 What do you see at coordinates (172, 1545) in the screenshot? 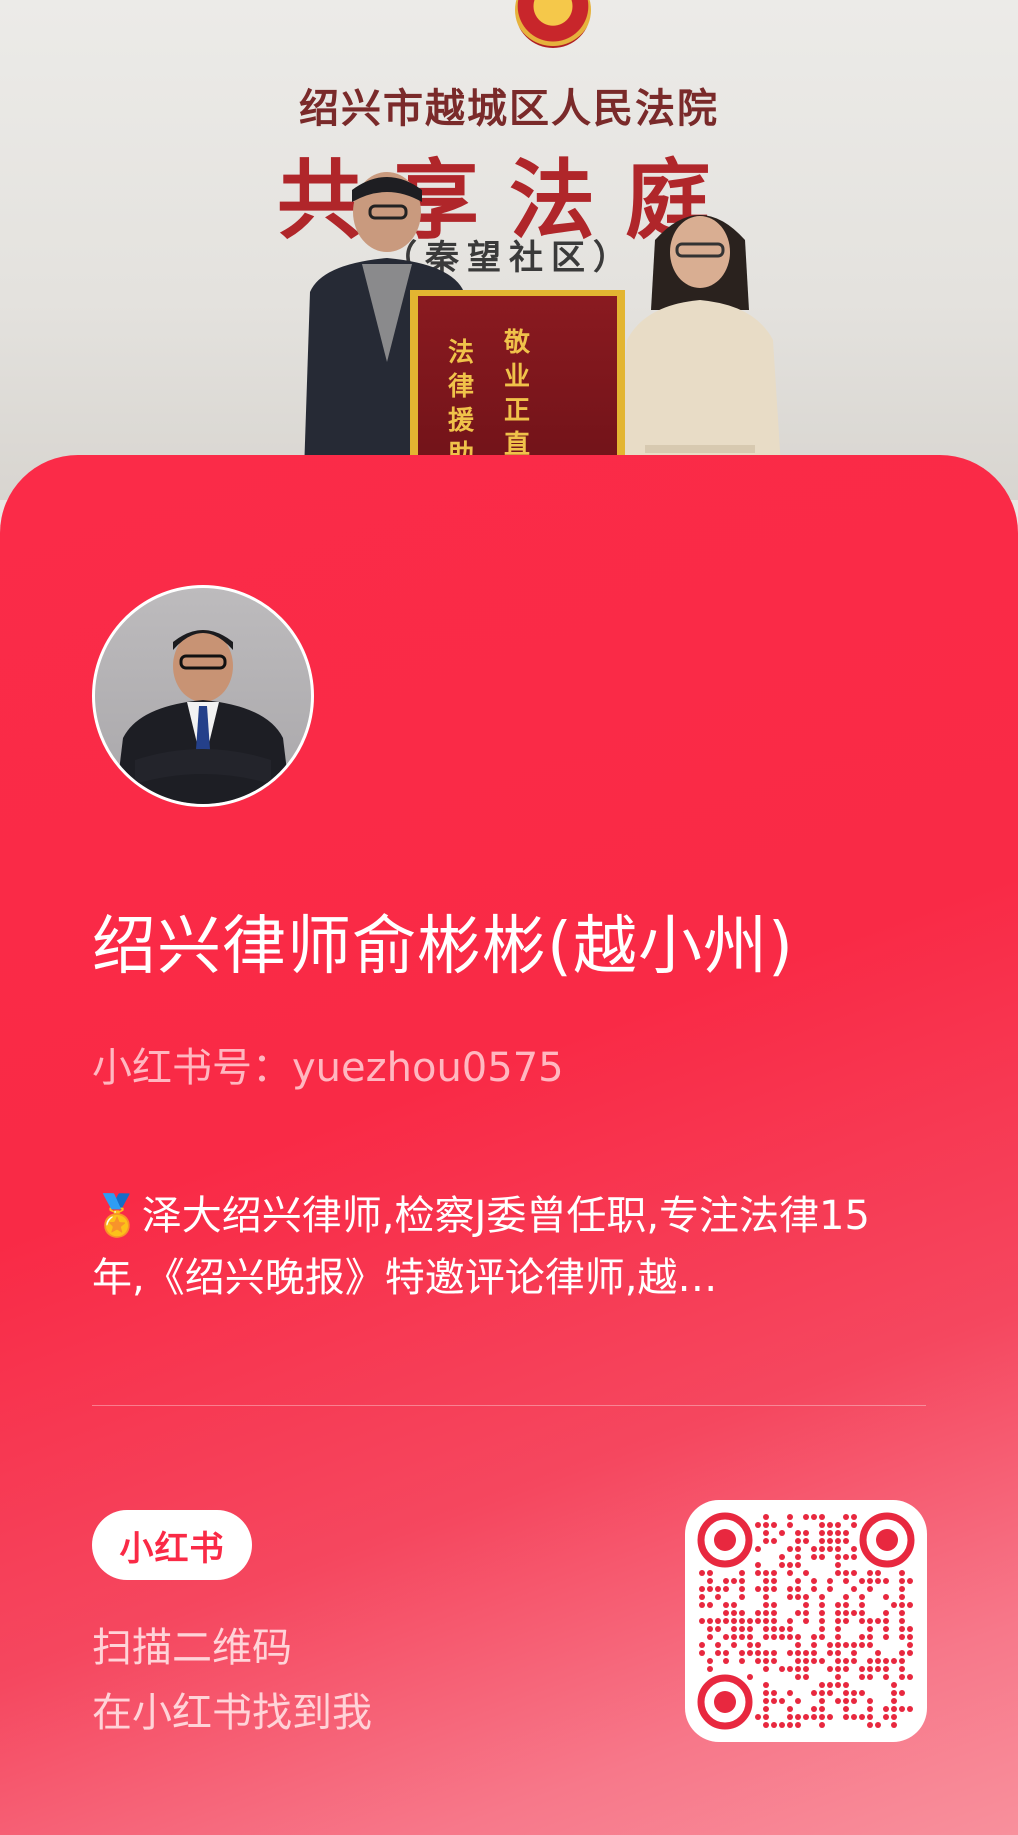
I see `xiaohongshu-logo: 小红书` at bounding box center [172, 1545].